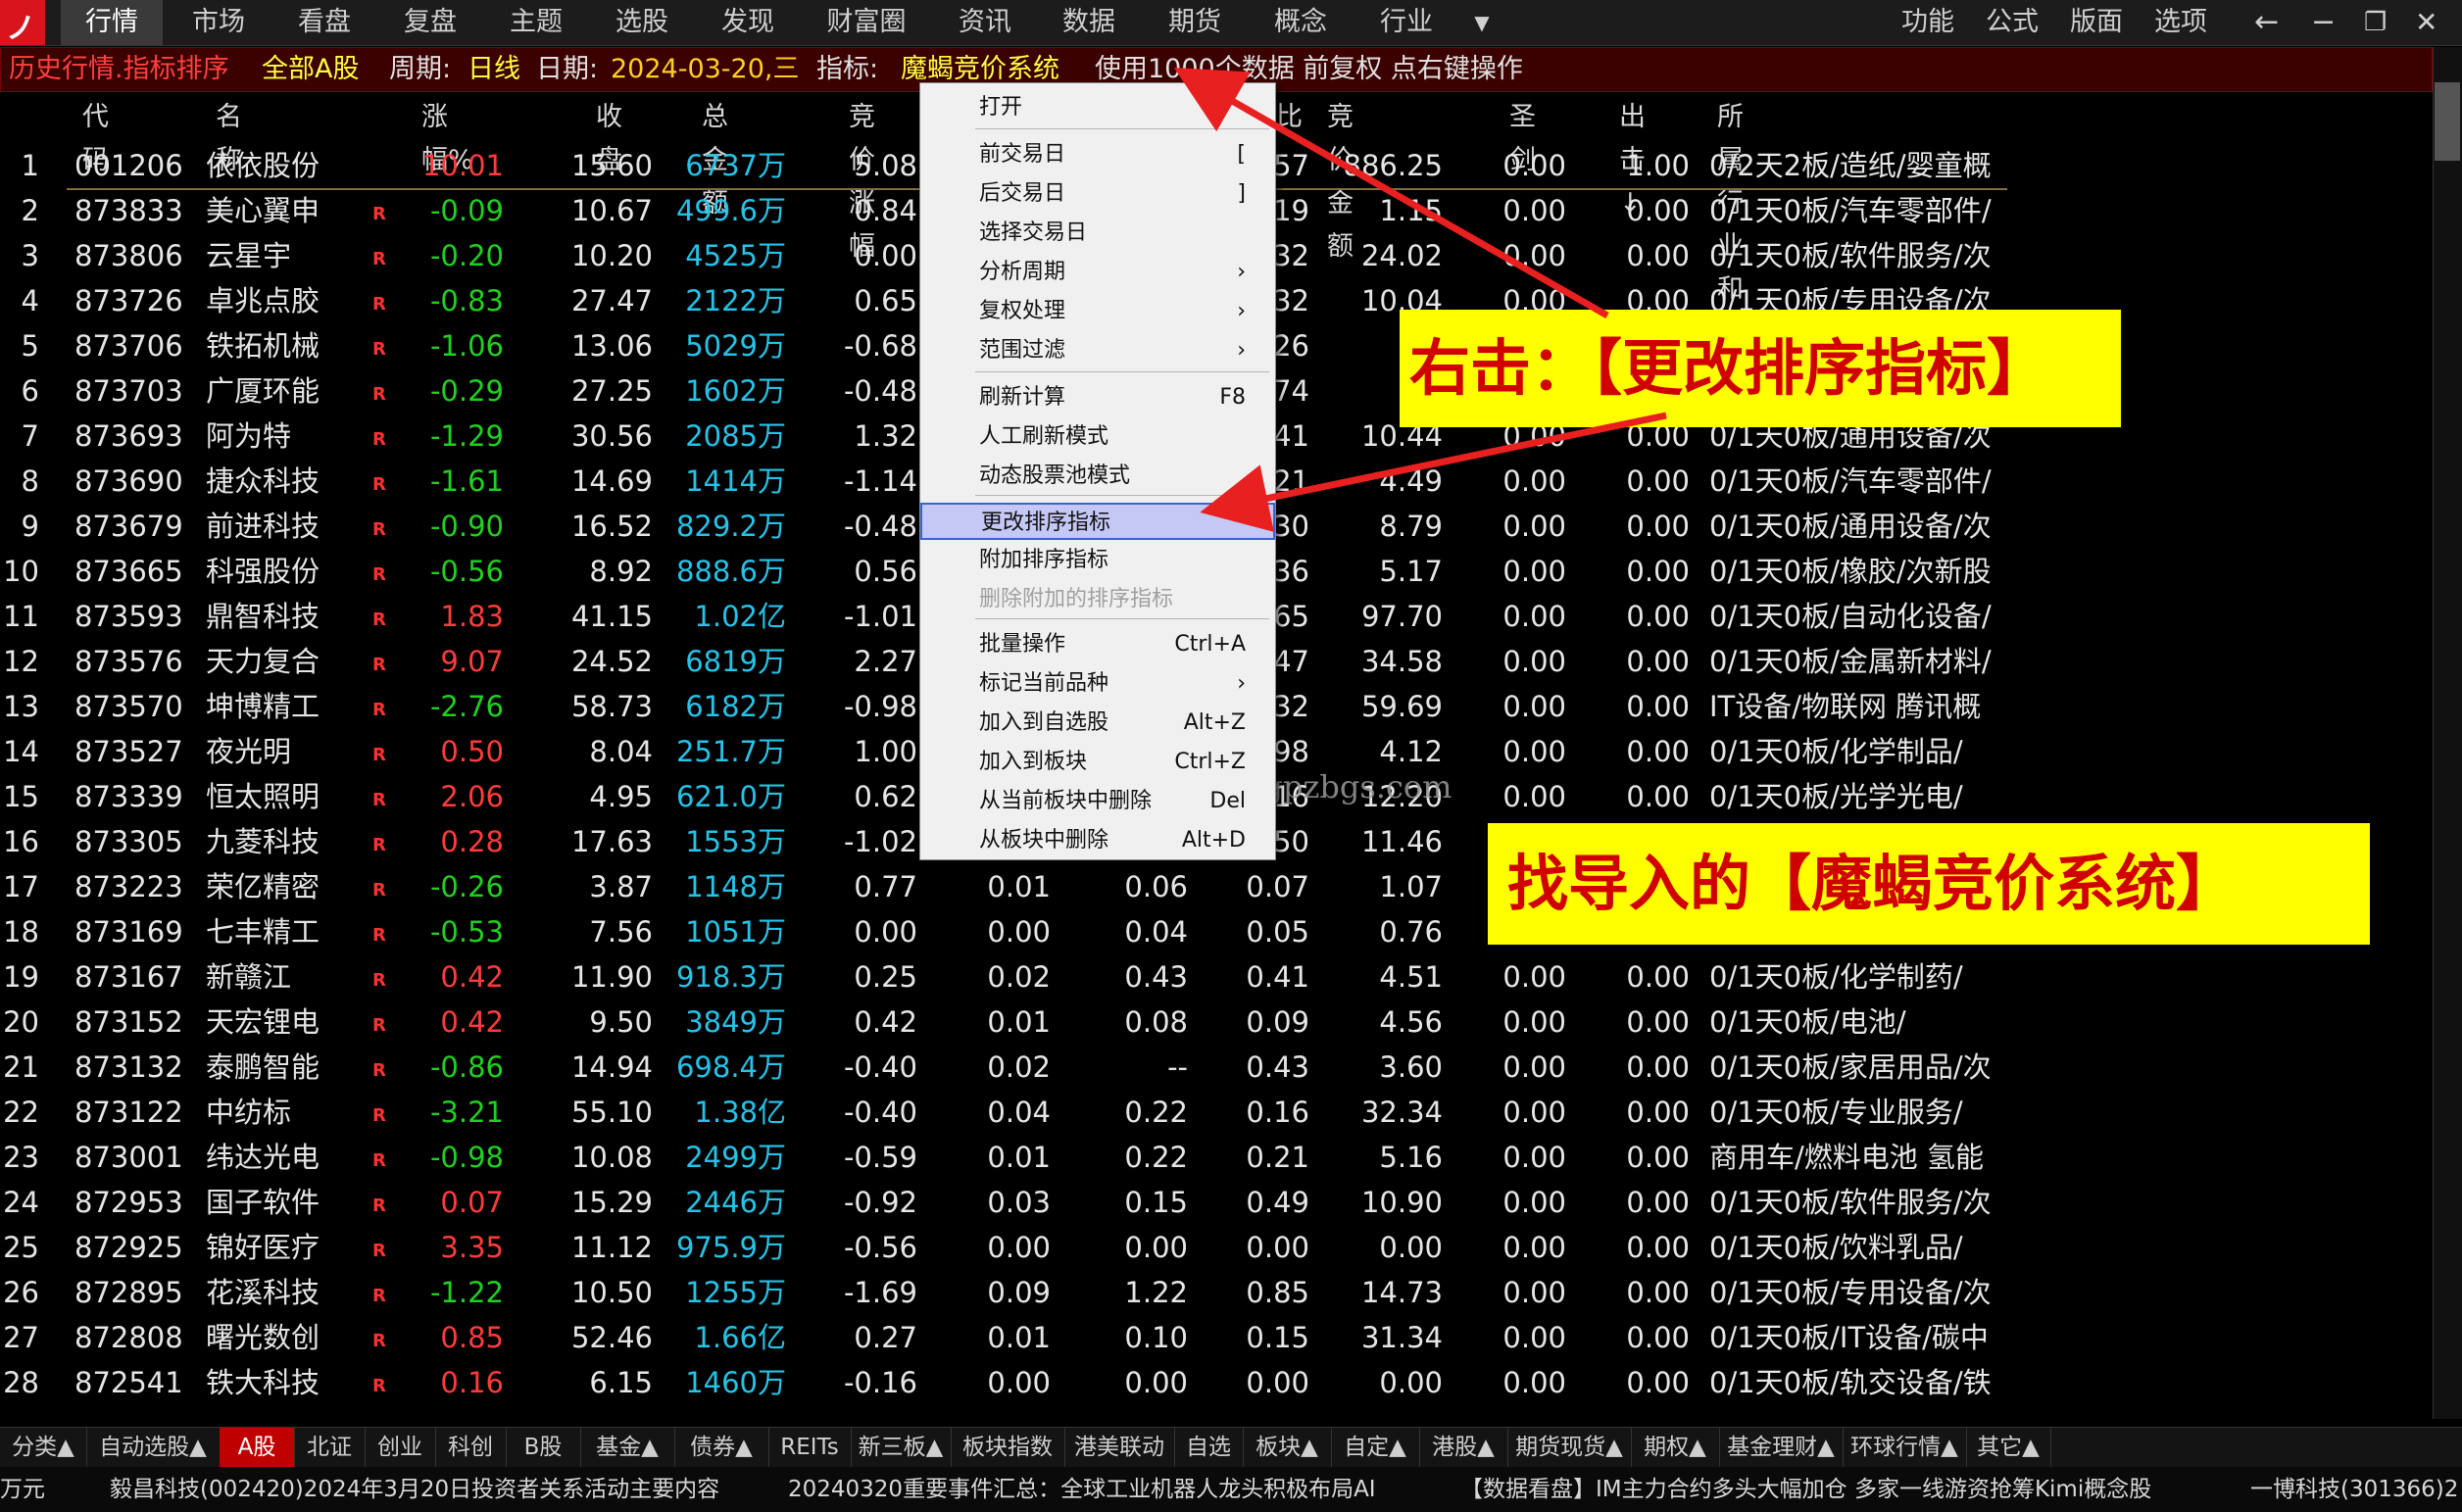 The height and width of the screenshot is (1512, 2462). Describe the element at coordinates (1376, 1447) in the screenshot. I see `bottom-tab: 自定▲` at that location.